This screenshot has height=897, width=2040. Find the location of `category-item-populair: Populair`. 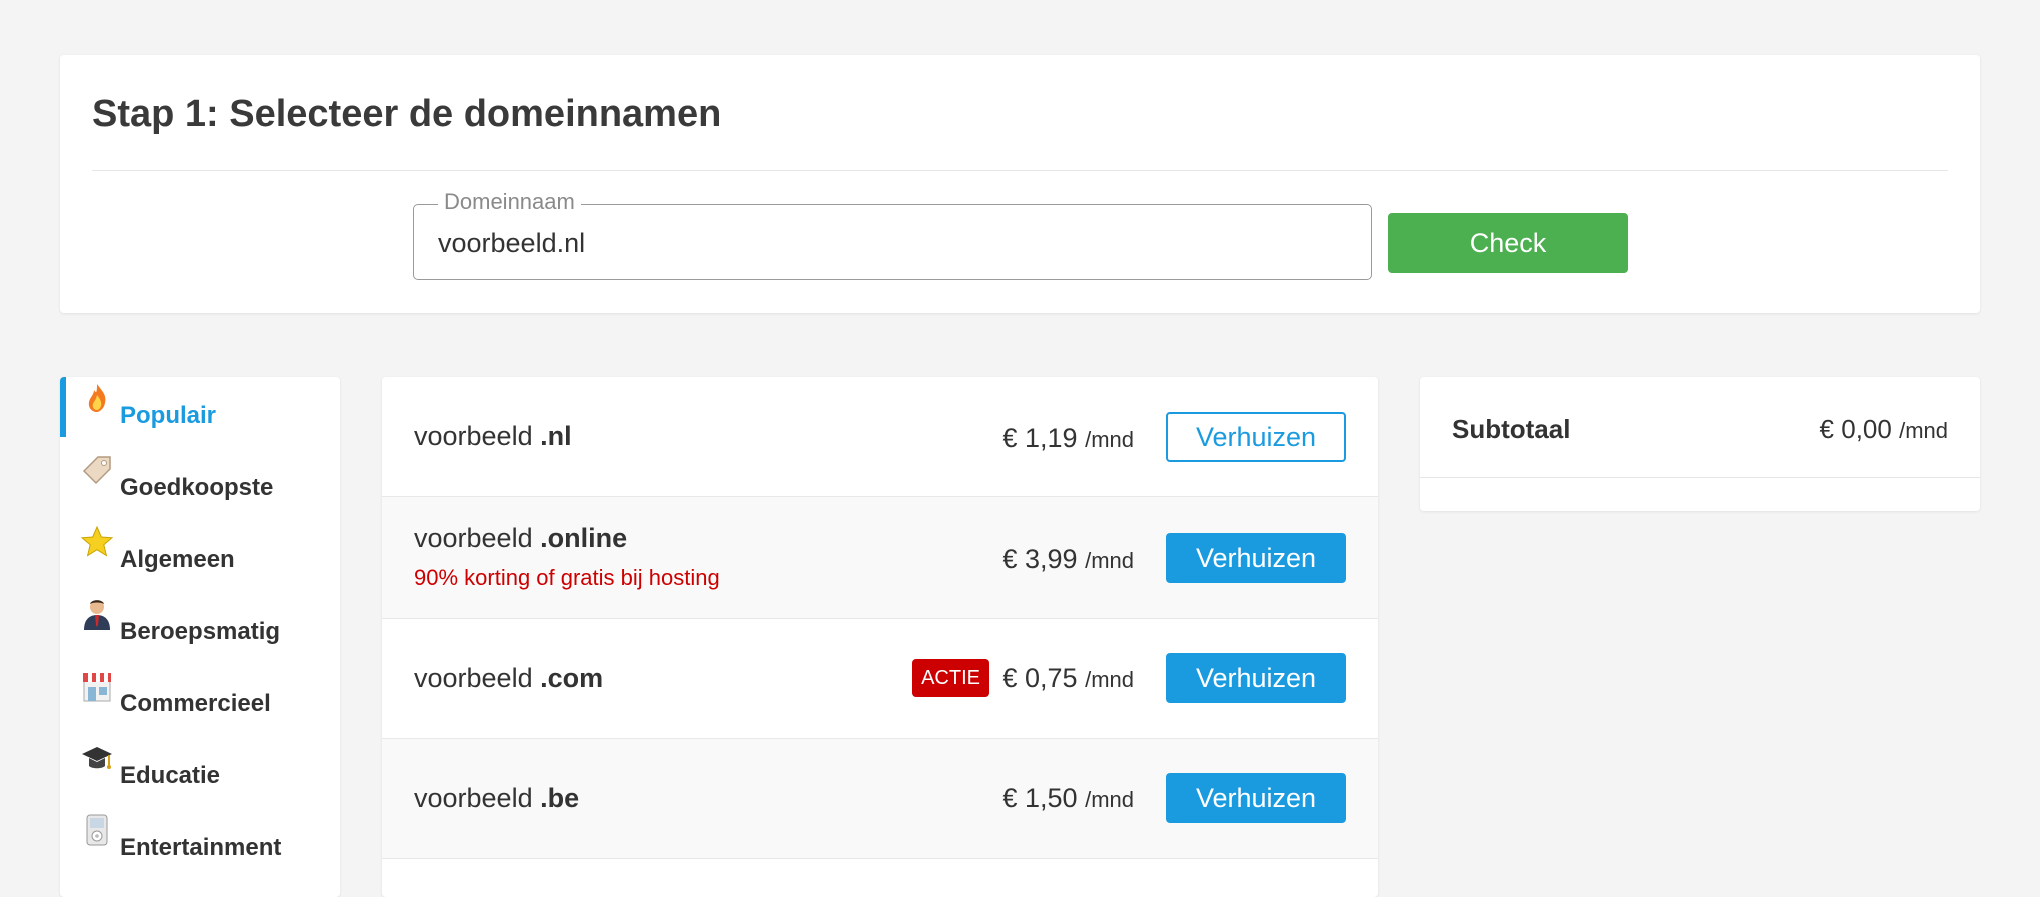

category-item-populair: Populair is located at coordinates (200, 407).